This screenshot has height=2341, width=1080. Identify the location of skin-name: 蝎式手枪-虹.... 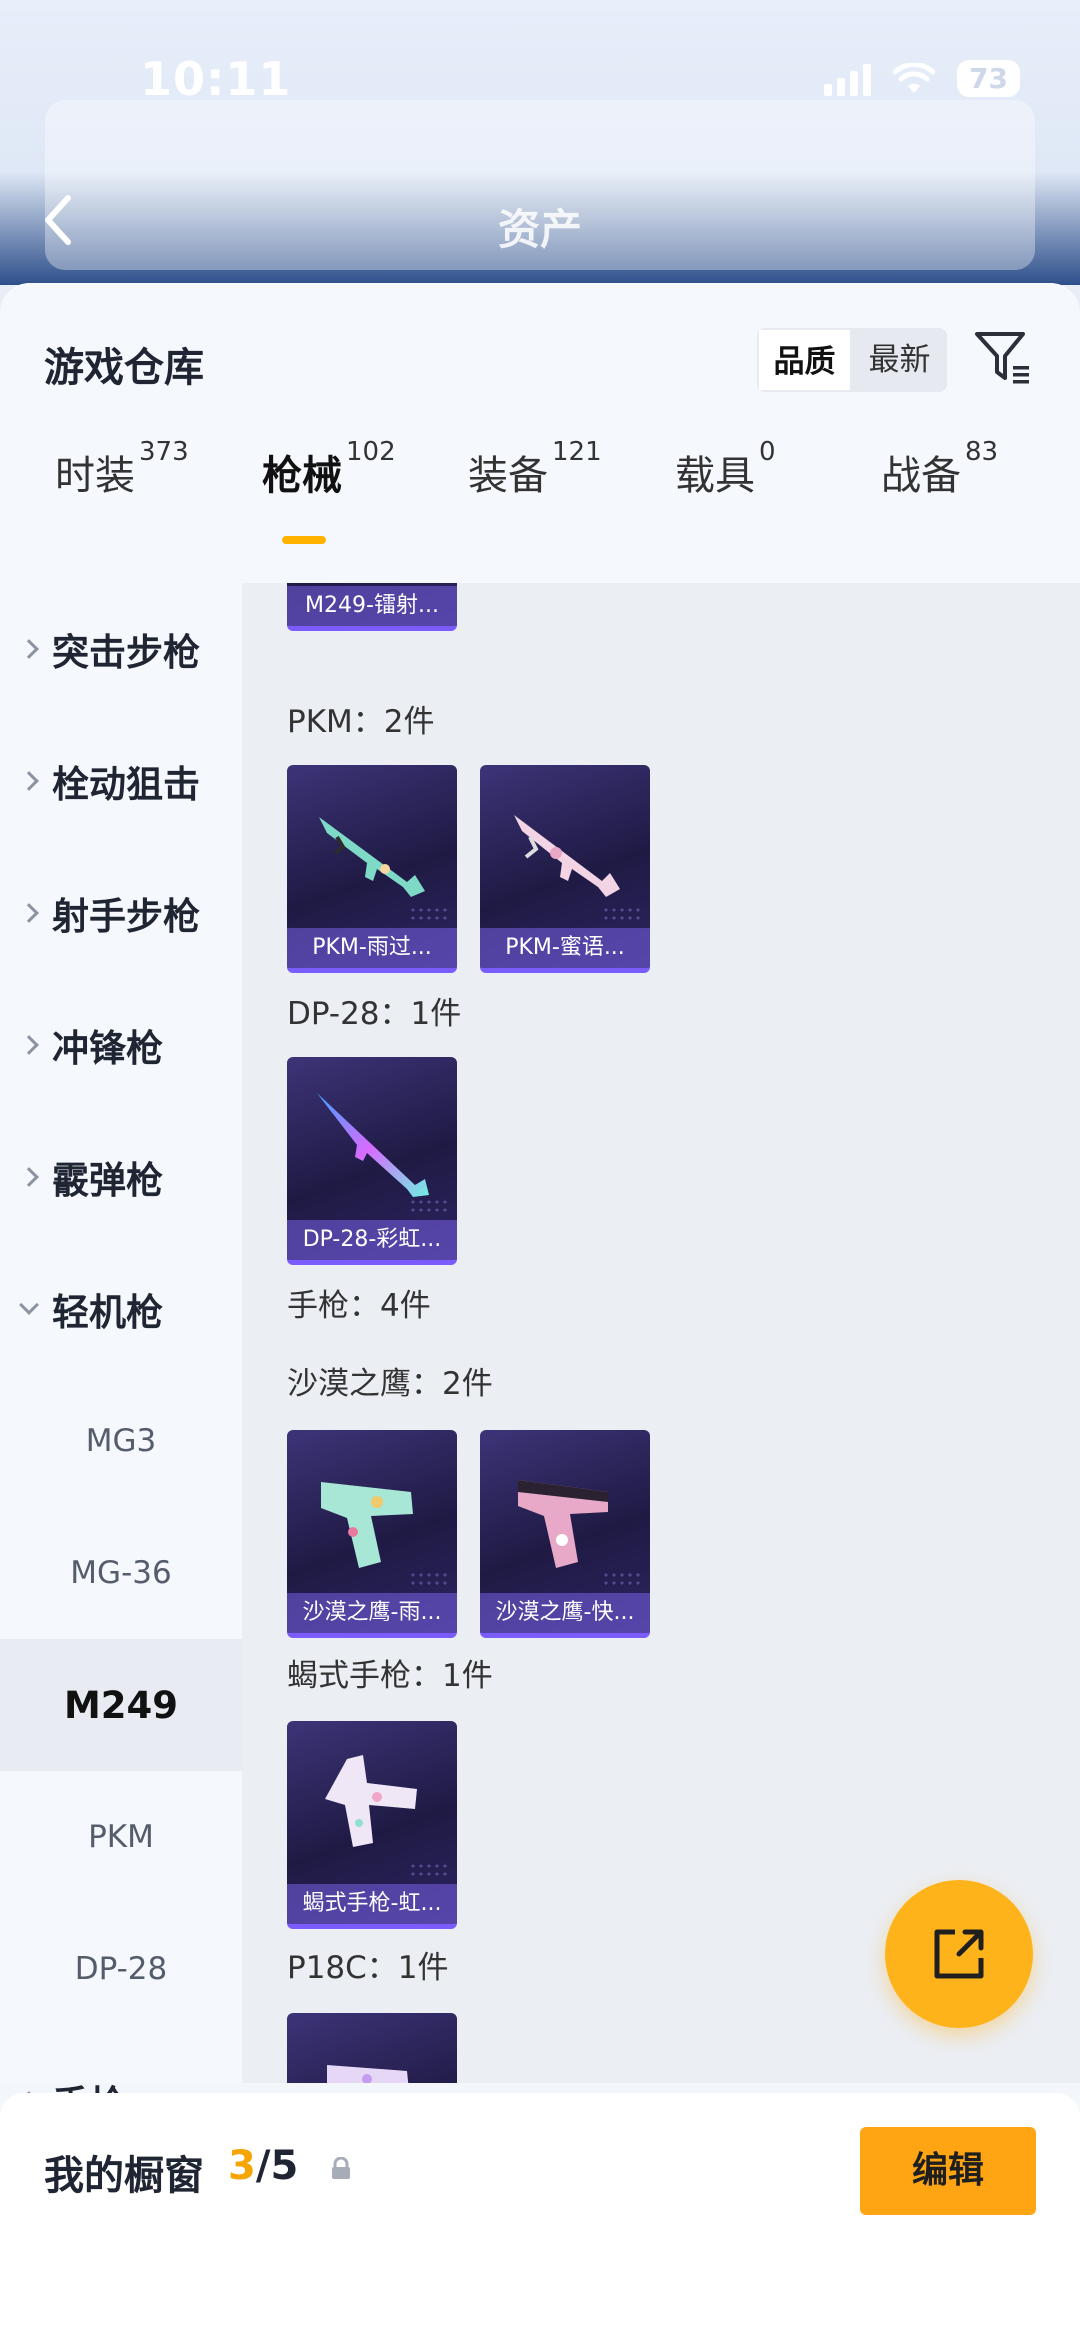
(372, 1904).